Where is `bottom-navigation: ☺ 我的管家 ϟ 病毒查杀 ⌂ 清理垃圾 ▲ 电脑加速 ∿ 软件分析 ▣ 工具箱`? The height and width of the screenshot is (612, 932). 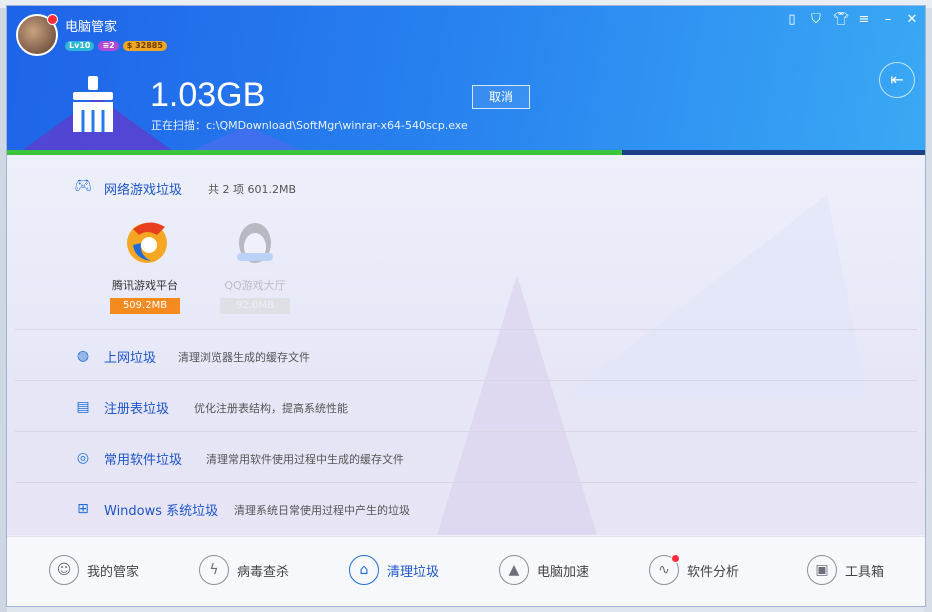
bottom-navigation: ☺ 我的管家 ϟ 病毒查杀 ⌂ 清理垃圾 ▲ 电脑加速 ∿ 软件分析 ▣ 工具箱 is located at coordinates (466, 571).